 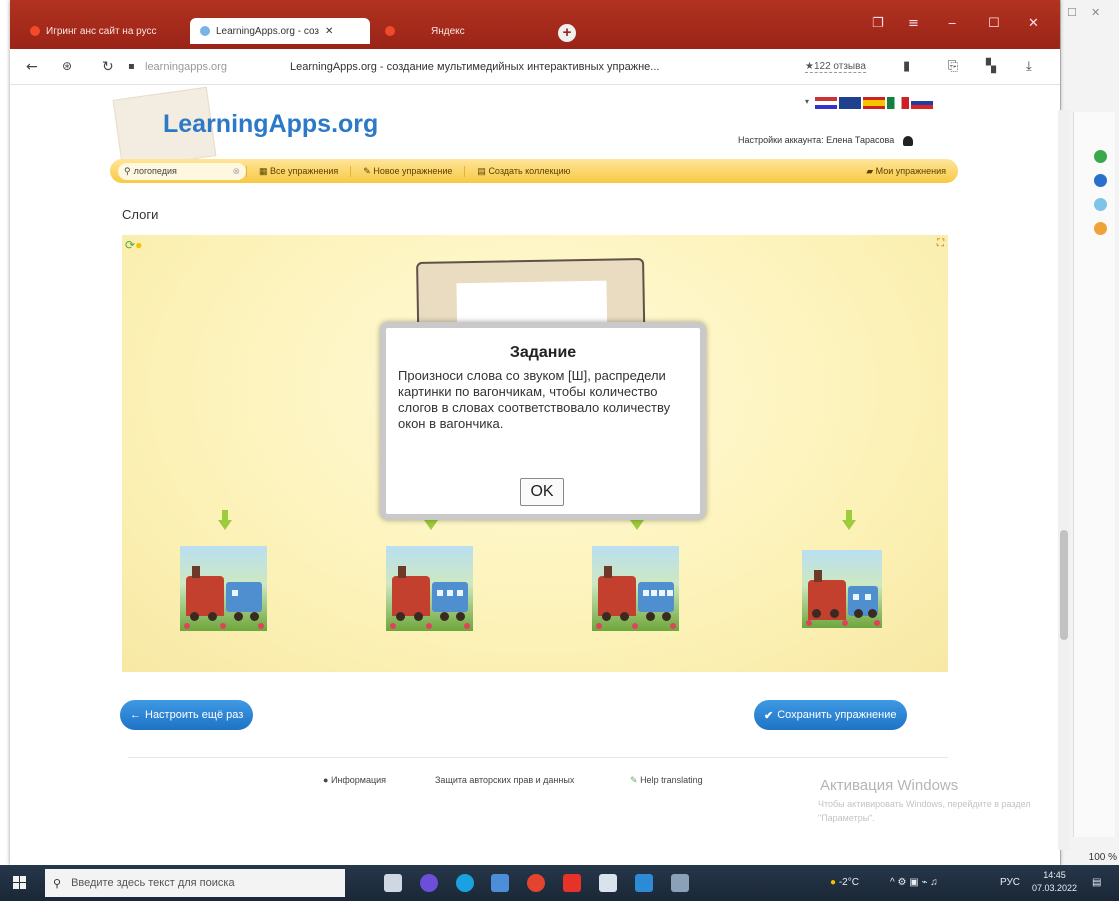 What do you see at coordinates (187, 715) in the screenshot?
I see `configure-again-button: ← Настроить ещё раз` at bounding box center [187, 715].